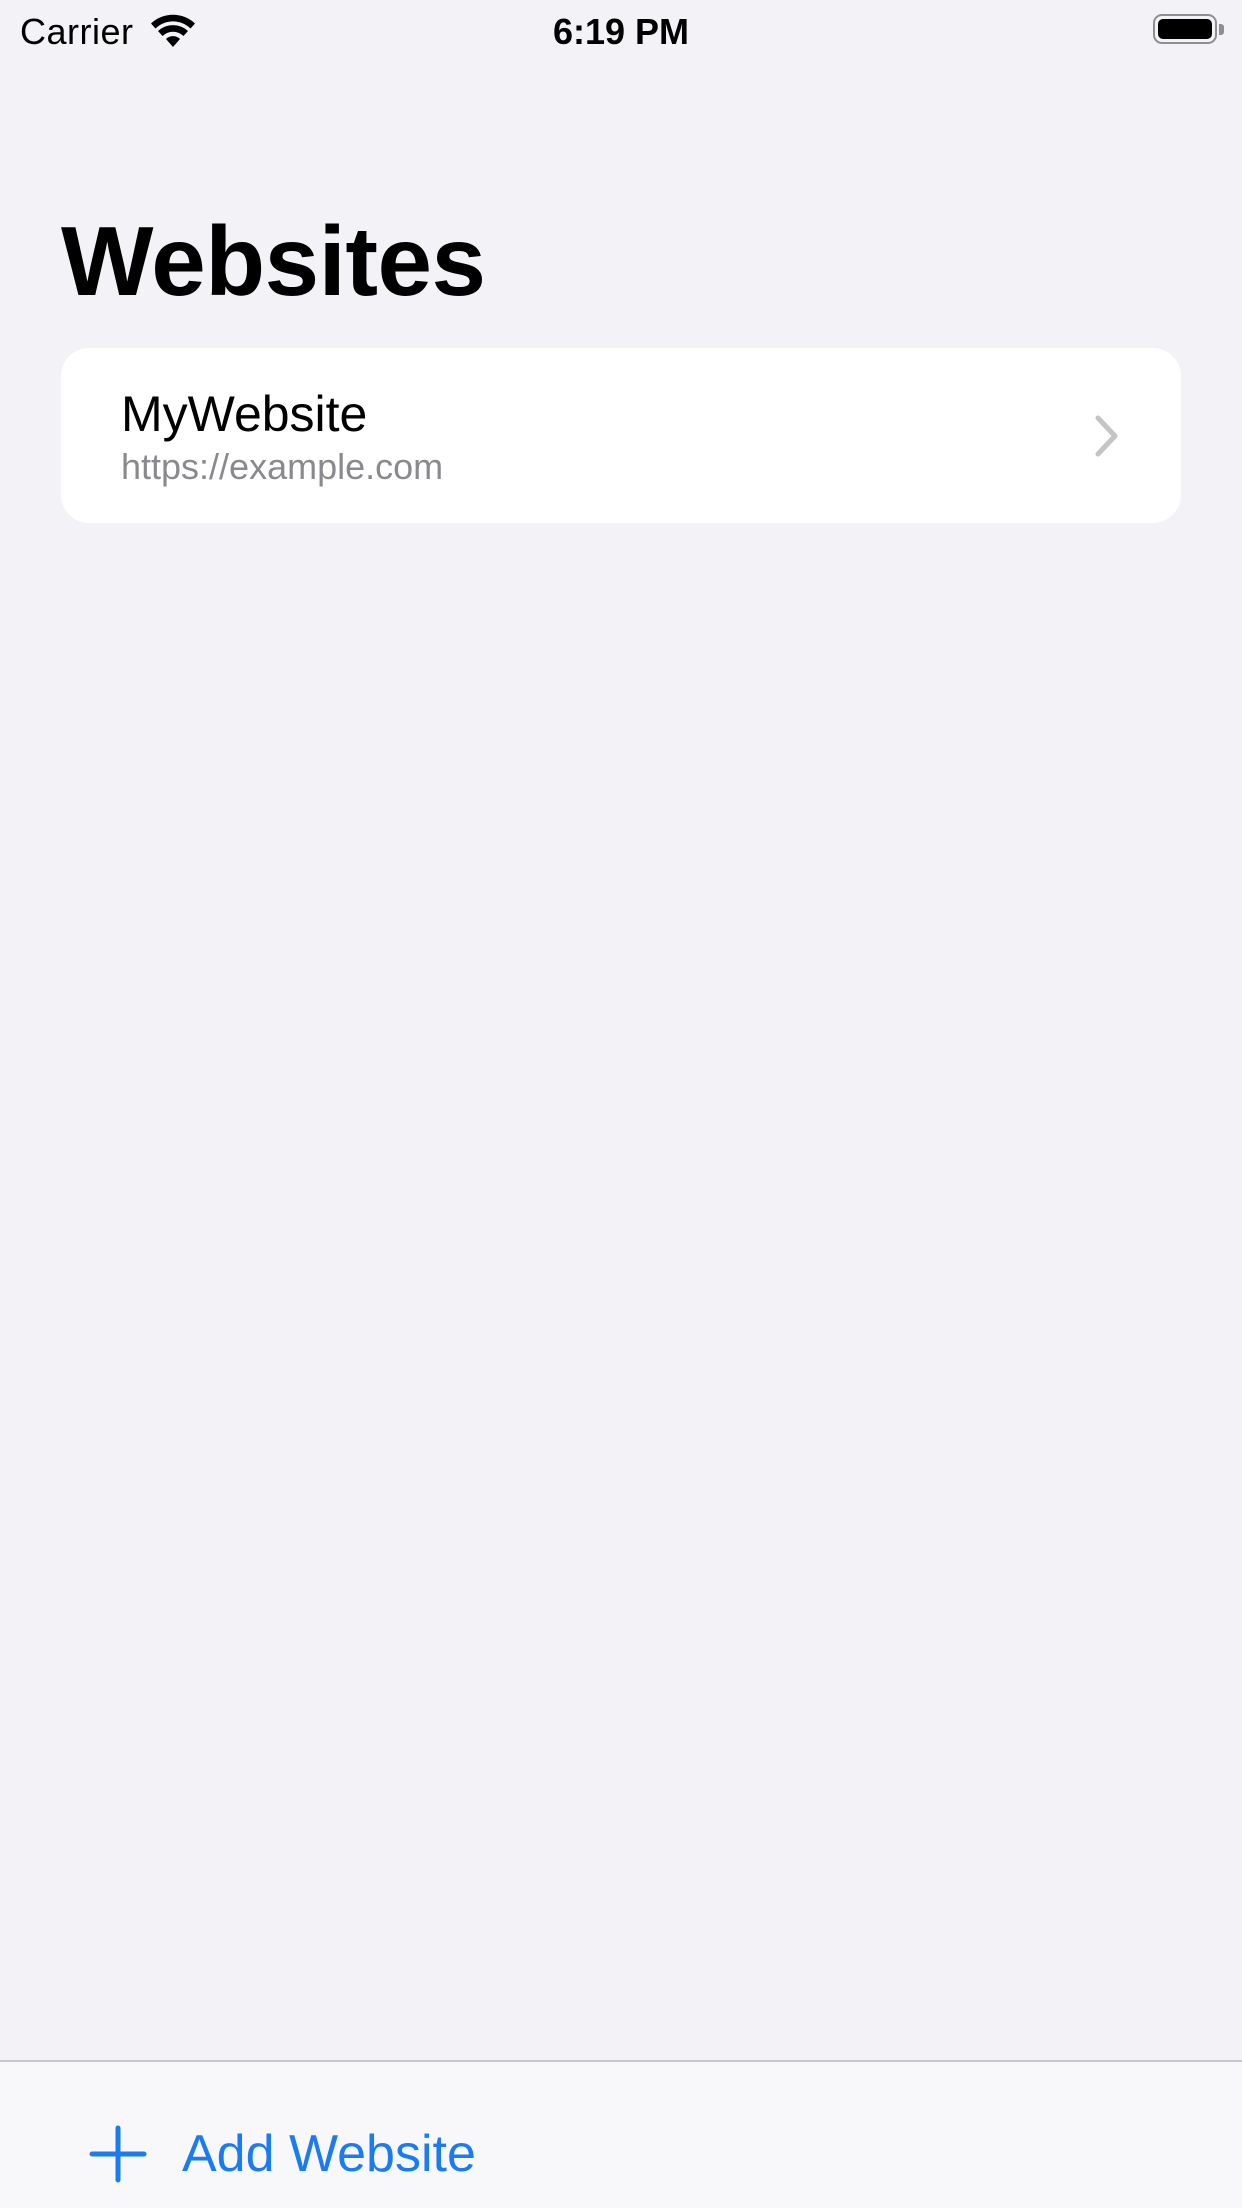  I want to click on status-time: 6:19 PM, so click(621, 31).